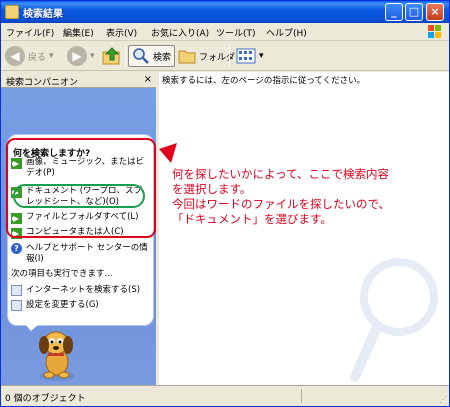  I want to click on menu-favorites: お気に入り(A), so click(180, 32).